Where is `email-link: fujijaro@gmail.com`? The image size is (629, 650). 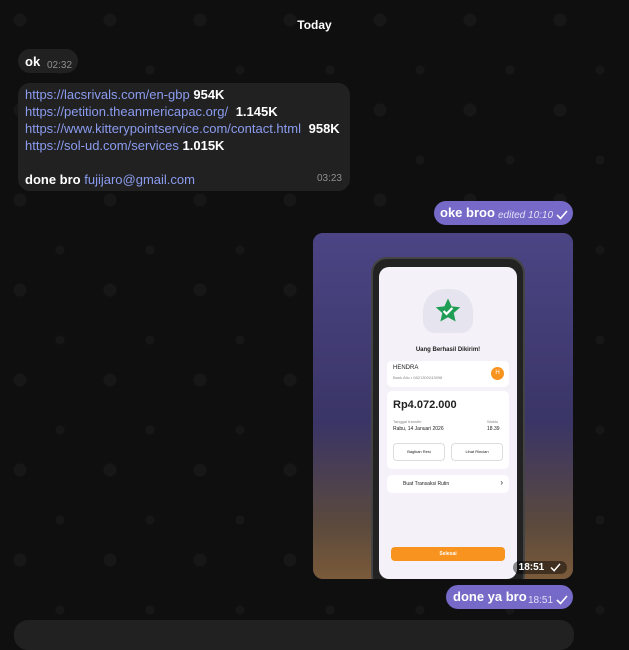 email-link: fujijaro@gmail.com is located at coordinates (139, 179).